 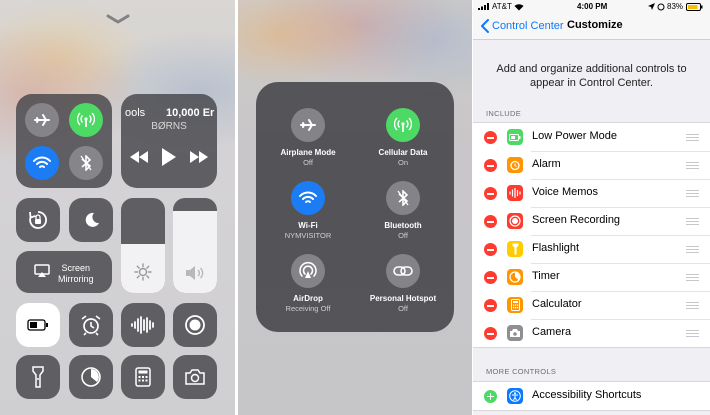 What do you see at coordinates (169, 126) in the screenshot?
I see `artist-name: BØRNS` at bounding box center [169, 126].